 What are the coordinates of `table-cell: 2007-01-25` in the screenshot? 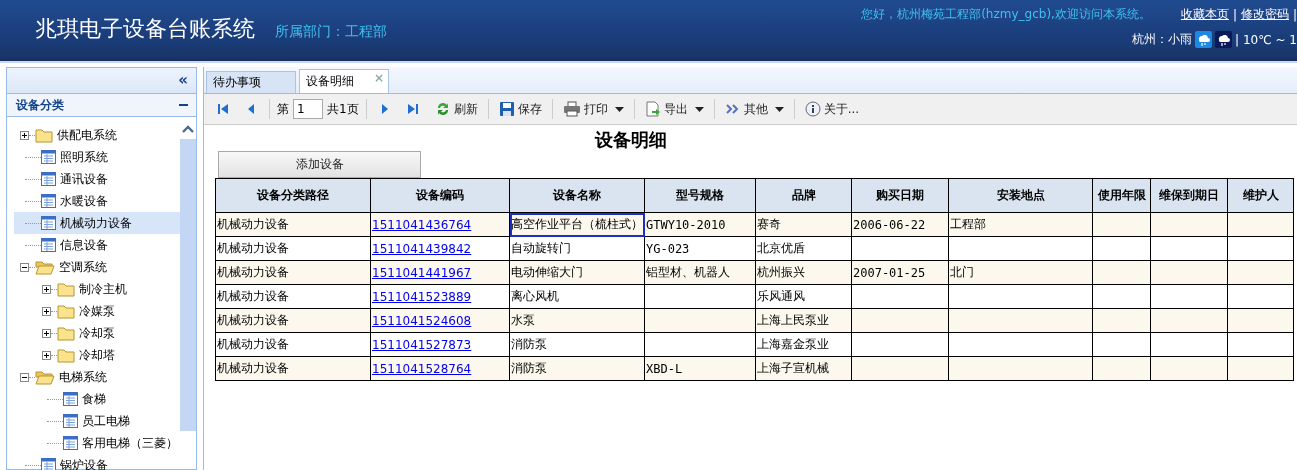 It's located at (900, 272).